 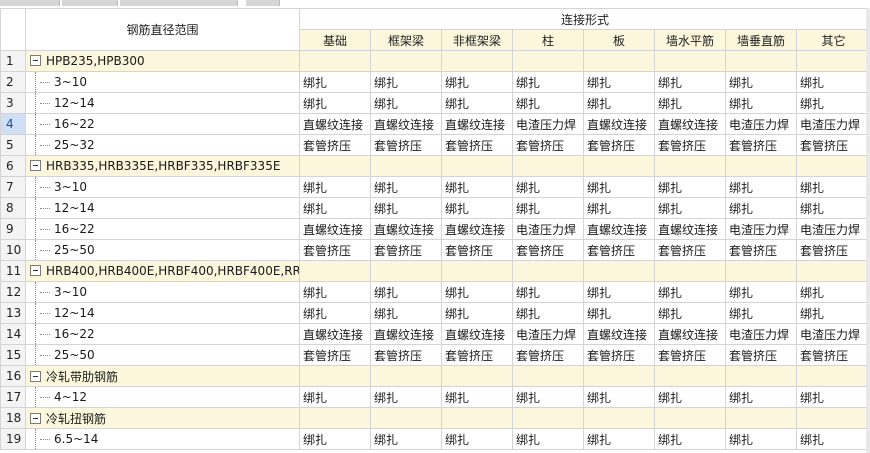 What do you see at coordinates (690, 40) in the screenshot?
I see `header-col-6: 墙水平筋` at bounding box center [690, 40].